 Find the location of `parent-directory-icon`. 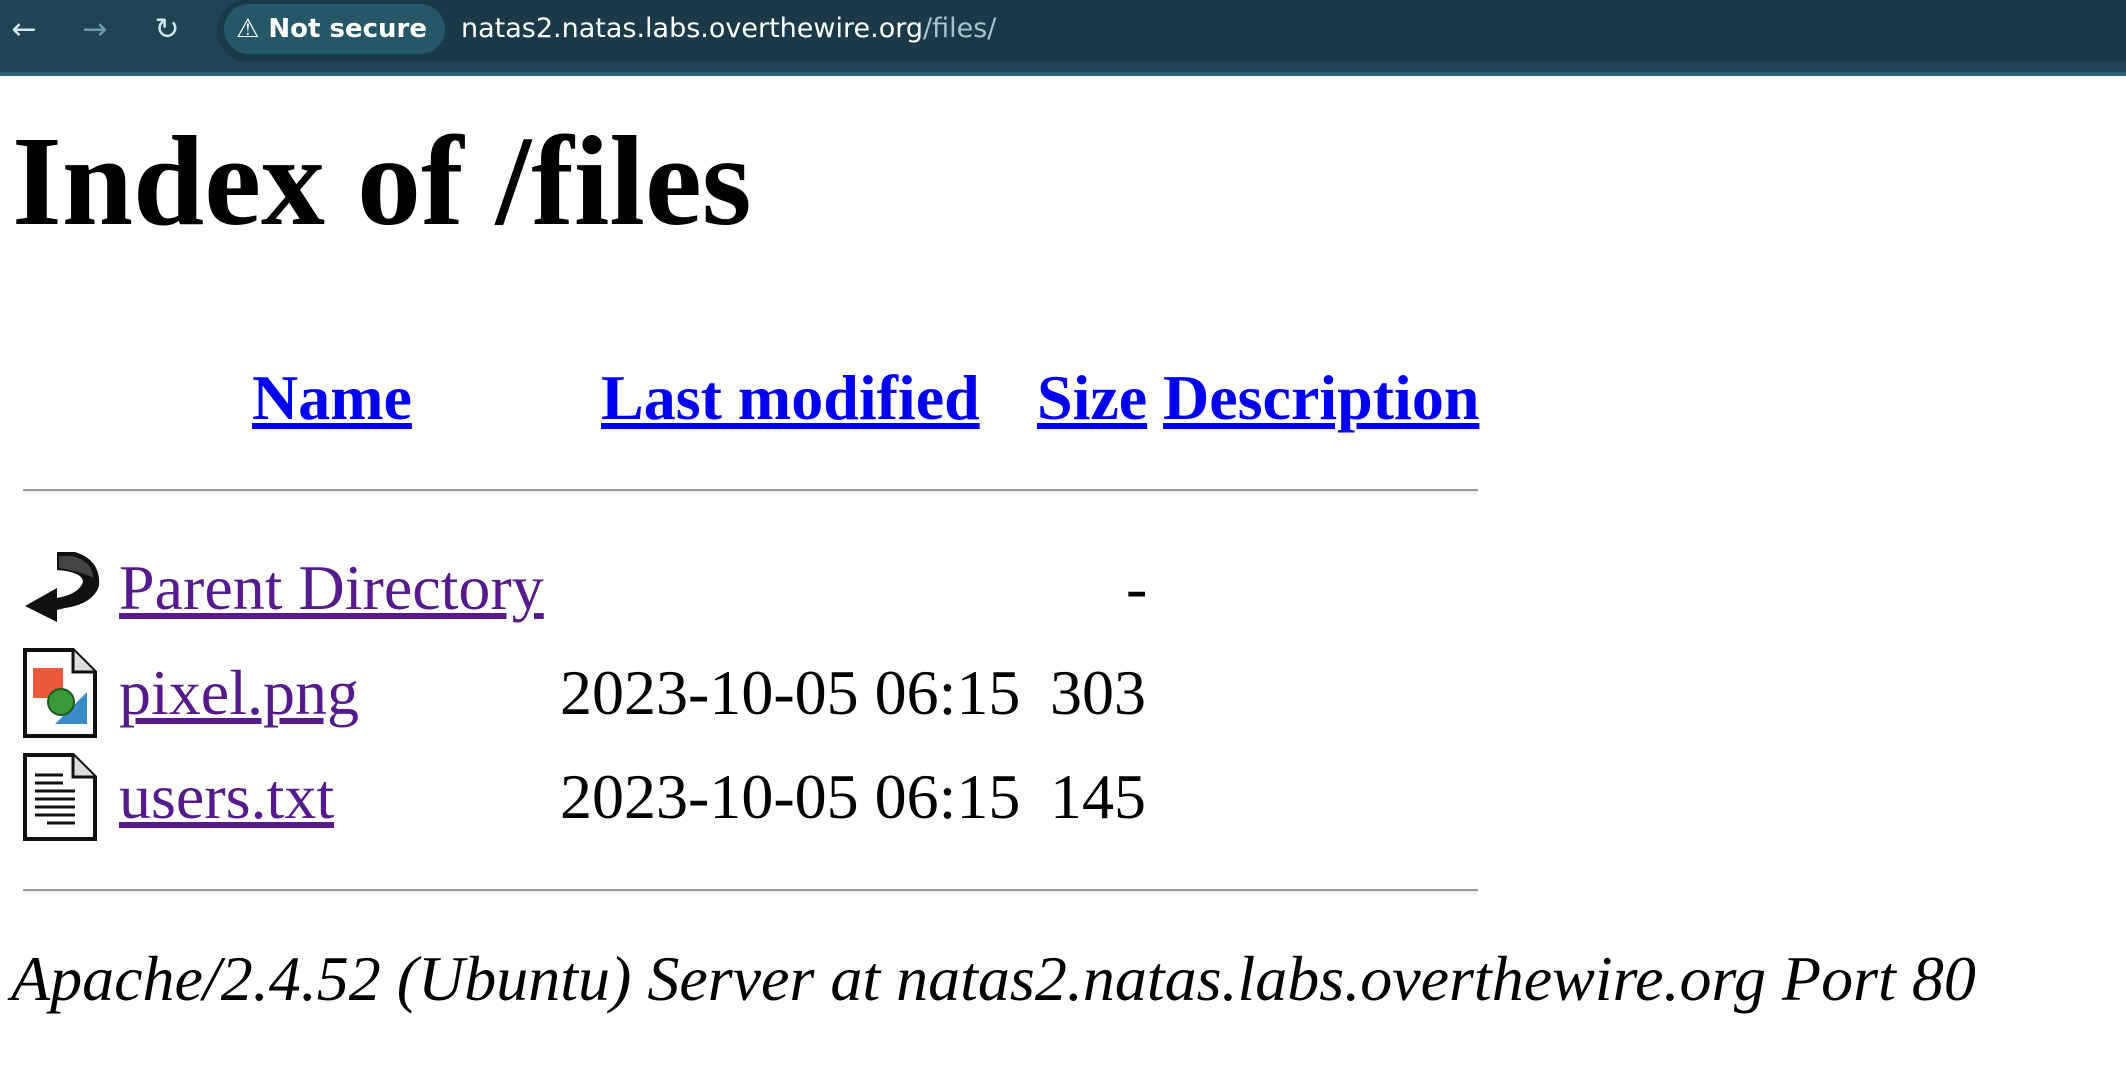

parent-directory-icon is located at coordinates (62, 587).